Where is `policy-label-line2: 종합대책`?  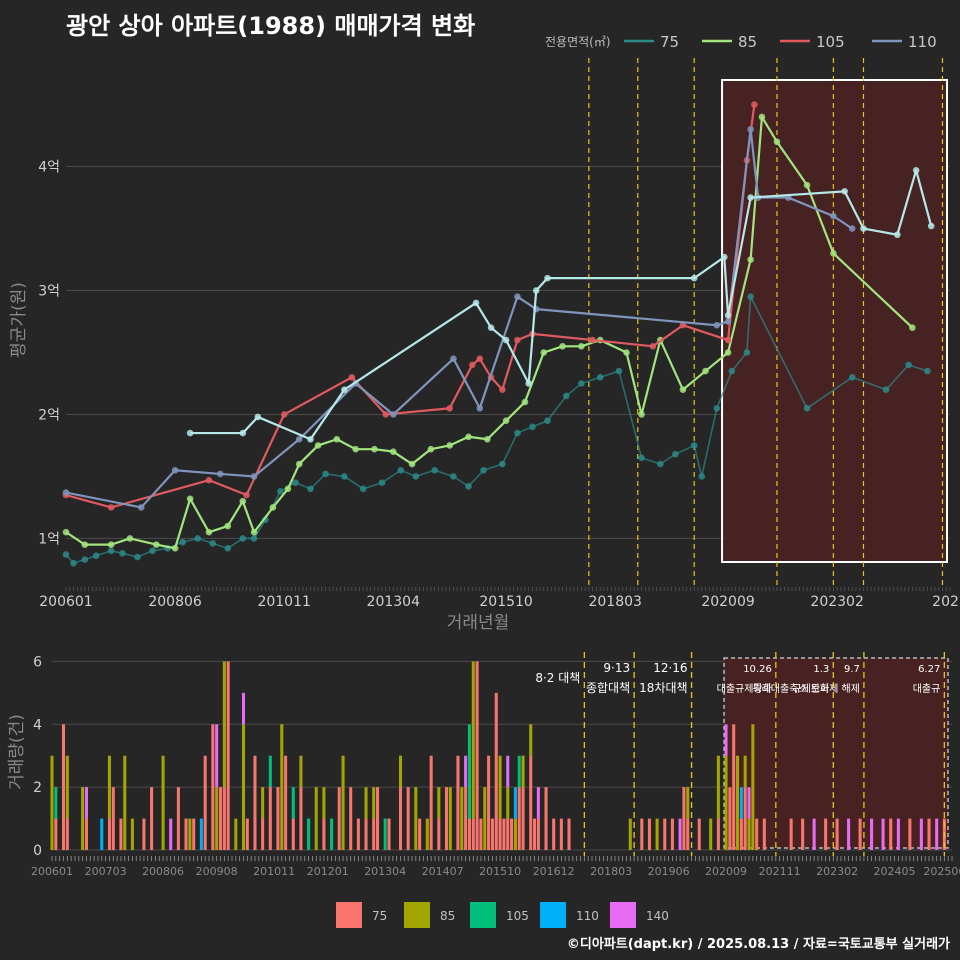 policy-label-line2: 종합대책 is located at coordinates (608, 687).